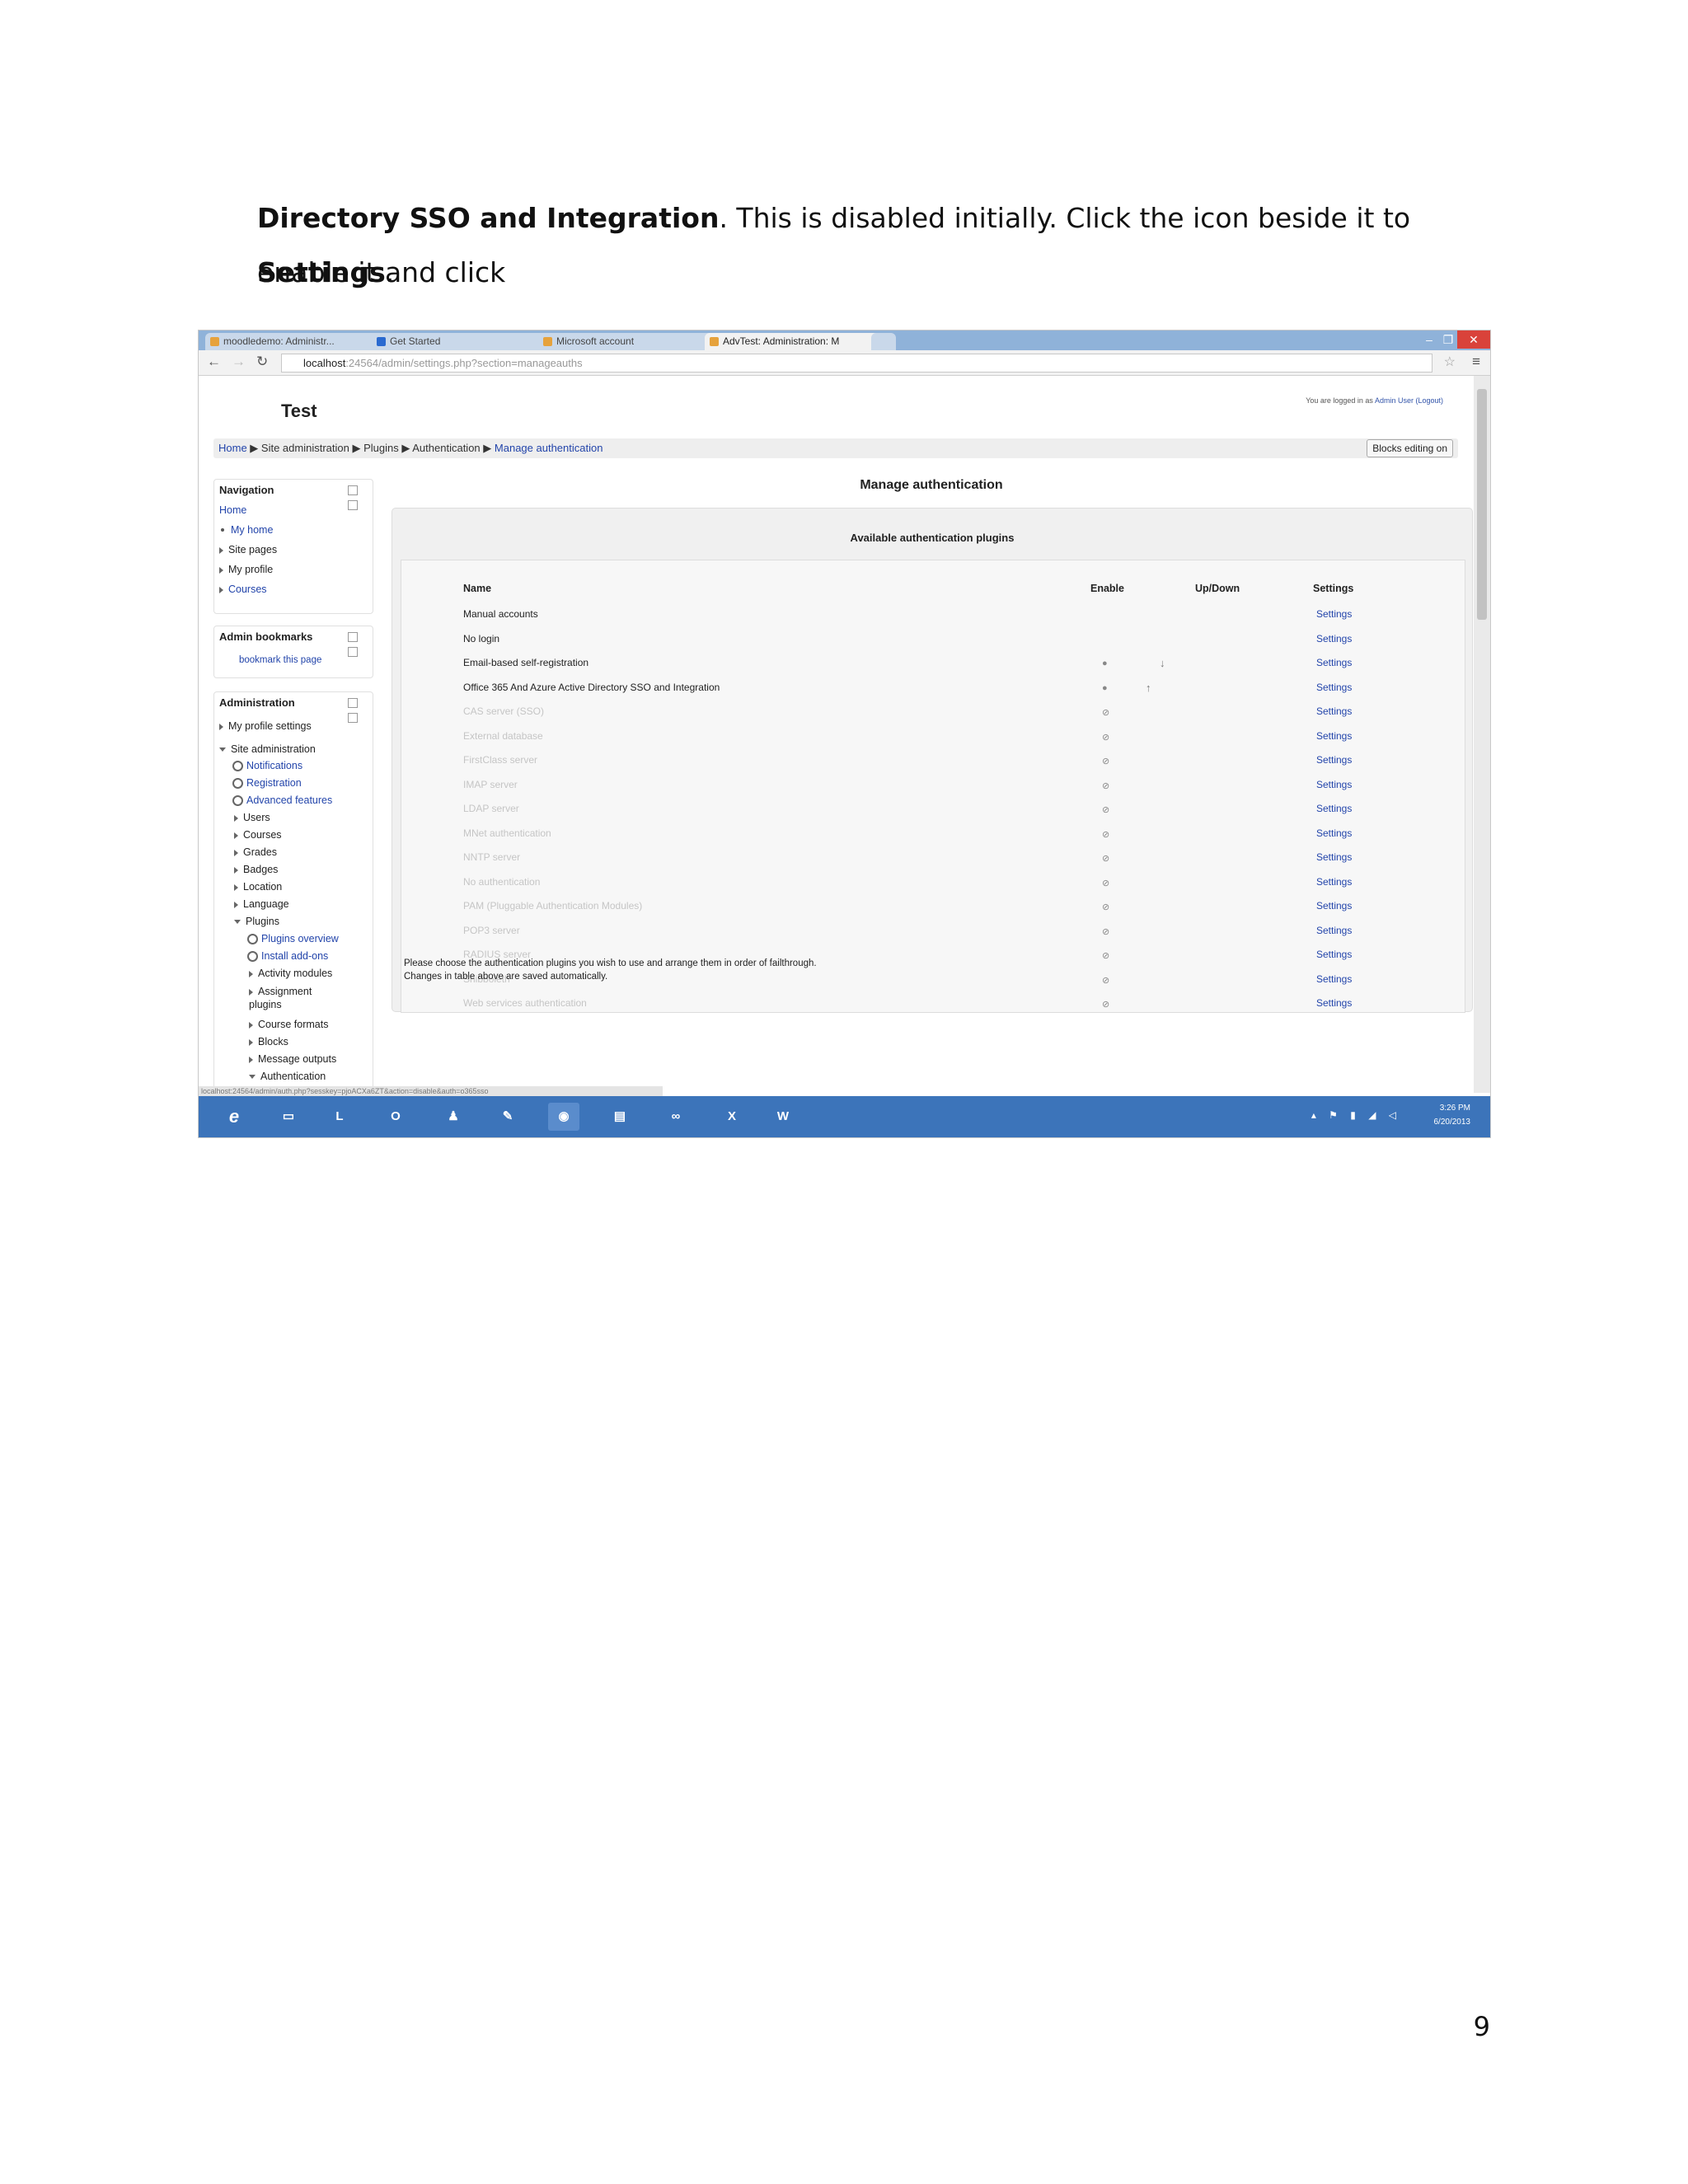 This screenshot has height=2184, width=1688. What do you see at coordinates (282, 800) in the screenshot?
I see `admin-advanced-features: Advanced features` at bounding box center [282, 800].